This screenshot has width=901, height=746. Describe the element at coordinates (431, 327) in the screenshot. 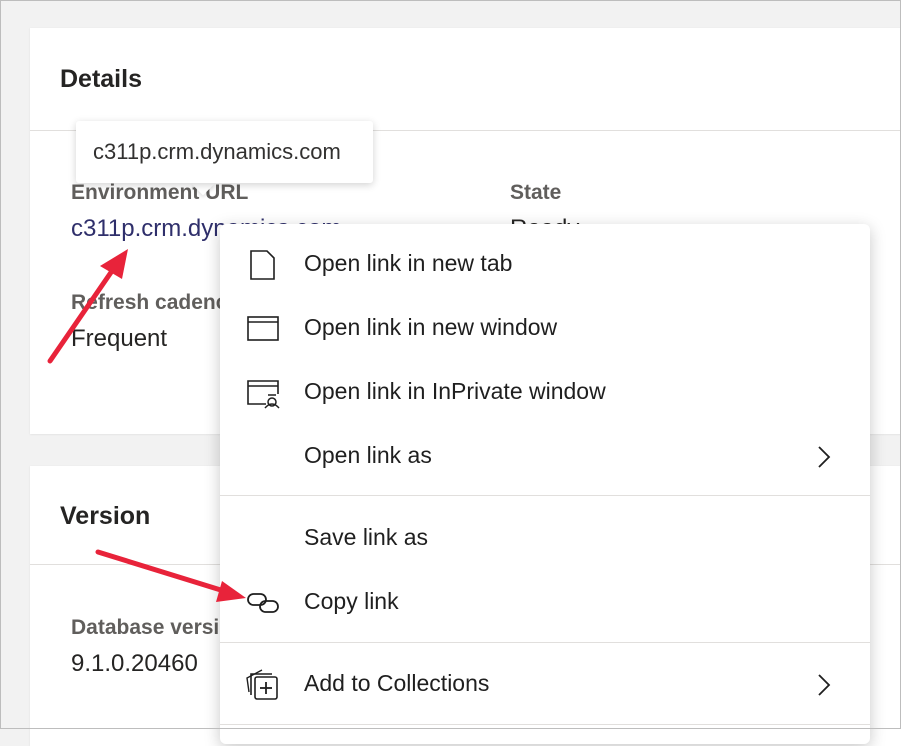

I see `menu-item-label: Open link in new window` at that location.